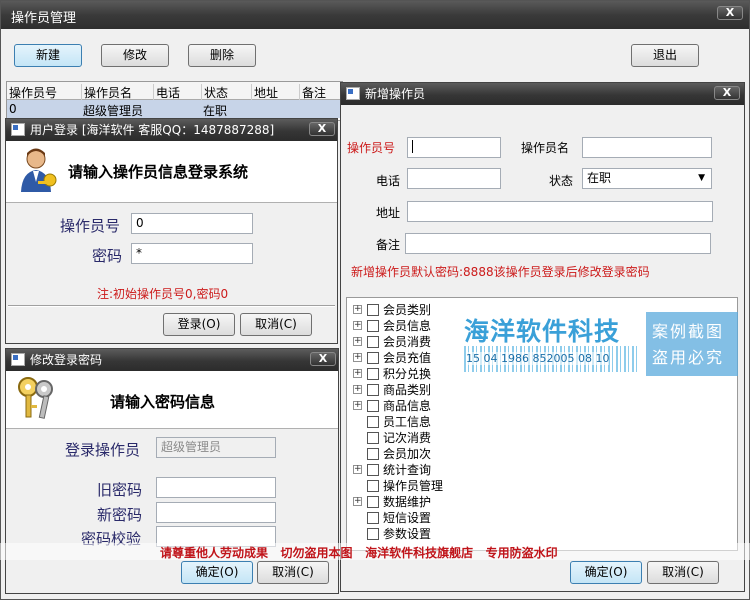 The image size is (750, 600). I want to click on change-pwd-header-band: 请输入密码信息, so click(172, 400).